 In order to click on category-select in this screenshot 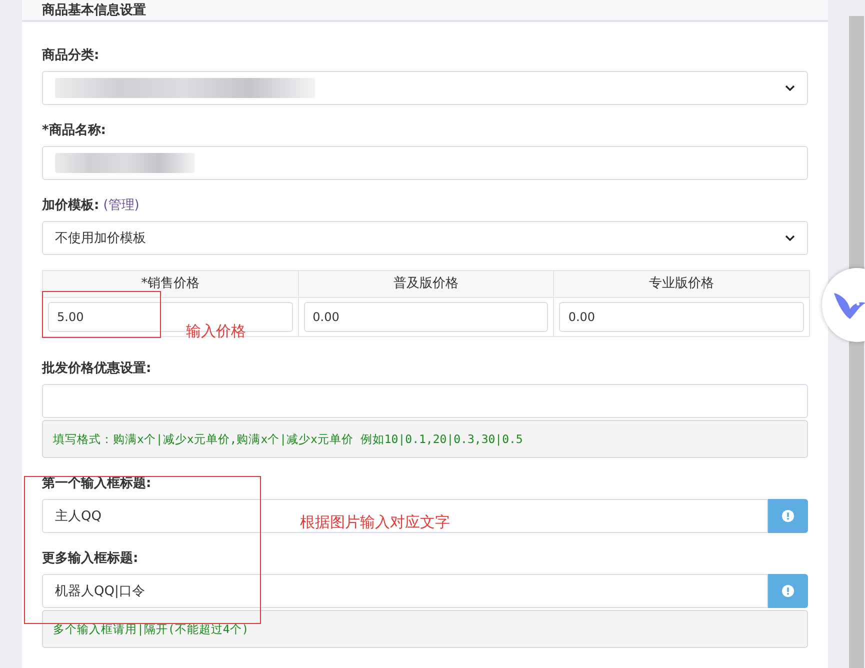, I will do `click(425, 88)`.